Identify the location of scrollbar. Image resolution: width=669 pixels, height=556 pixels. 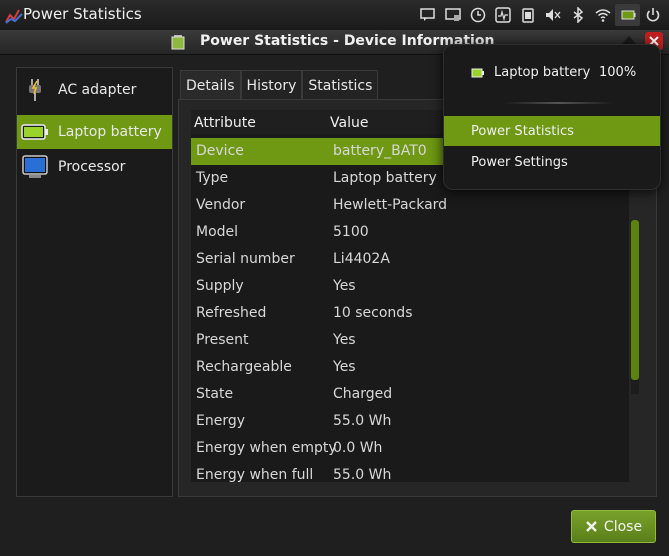
(635, 307).